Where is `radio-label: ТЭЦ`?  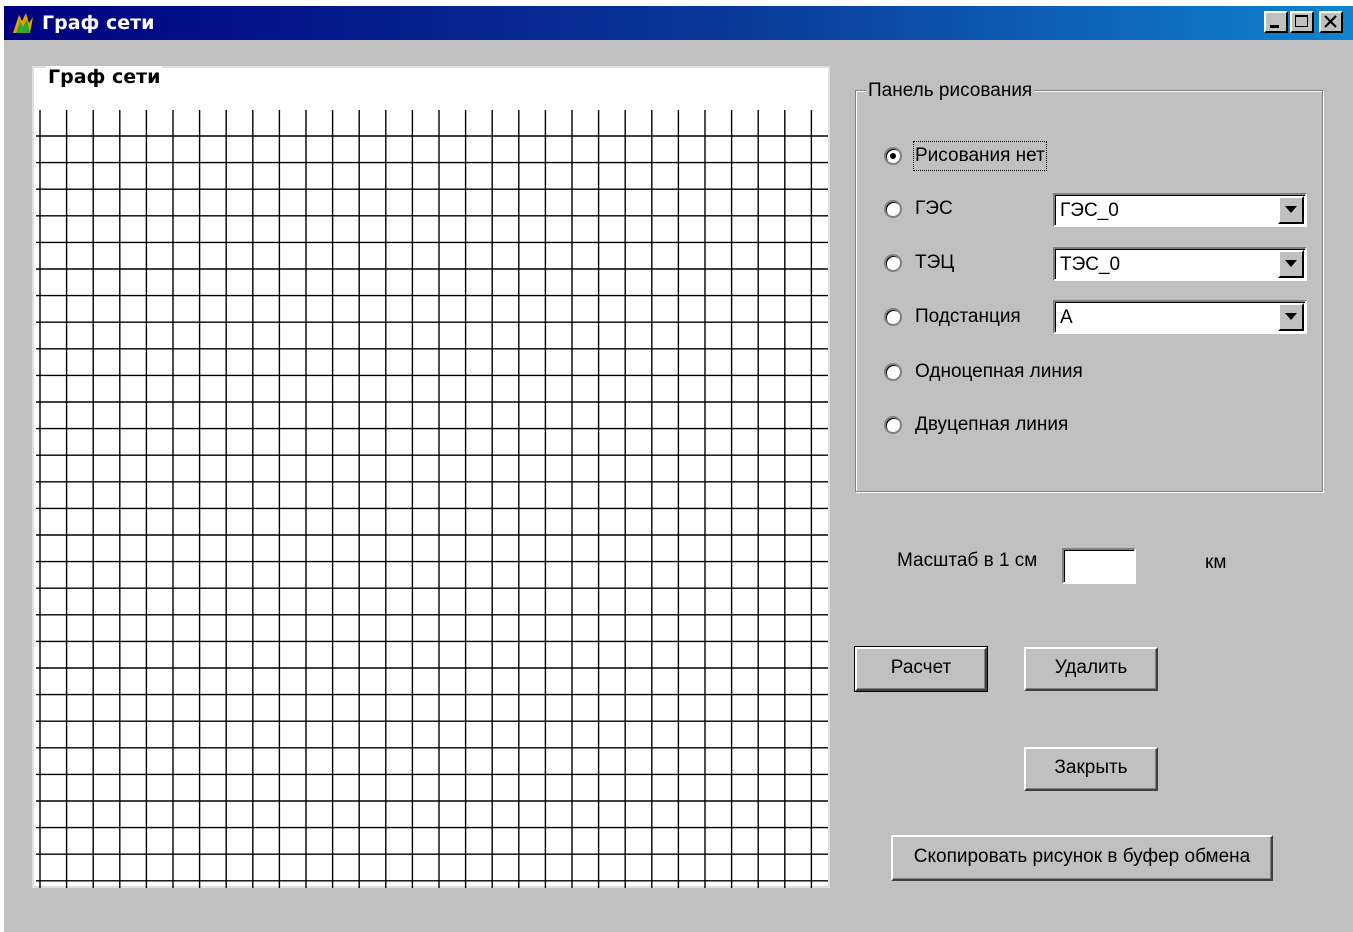
radio-label: ТЭЦ is located at coordinates (935, 262).